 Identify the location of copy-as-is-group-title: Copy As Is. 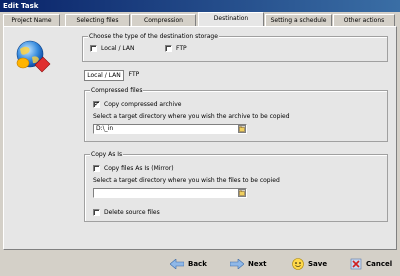
(107, 154).